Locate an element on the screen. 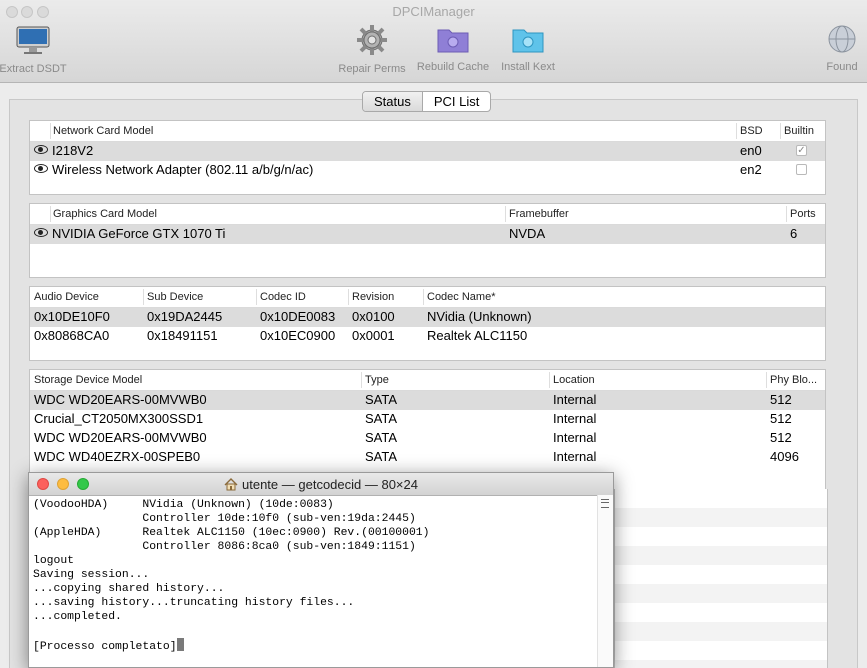  column-ports: Ports is located at coordinates (803, 214).